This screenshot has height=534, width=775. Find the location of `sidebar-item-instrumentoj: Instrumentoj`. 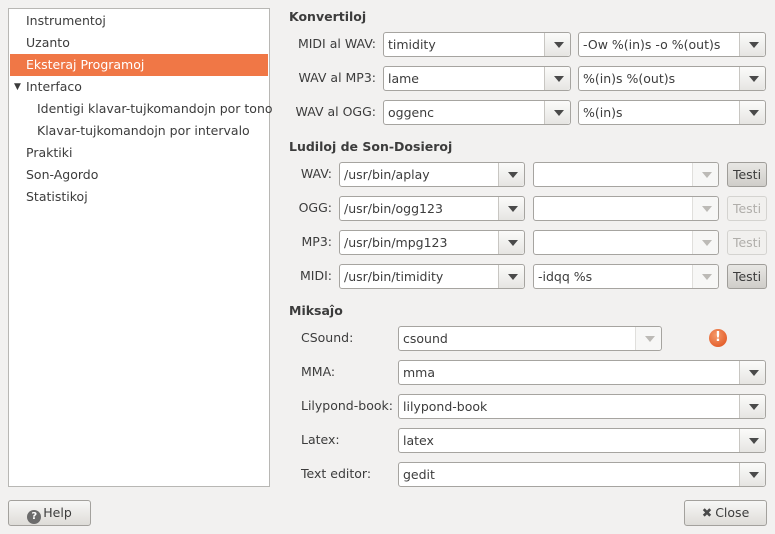

sidebar-item-instrumentoj: Instrumentoj is located at coordinates (139, 21).